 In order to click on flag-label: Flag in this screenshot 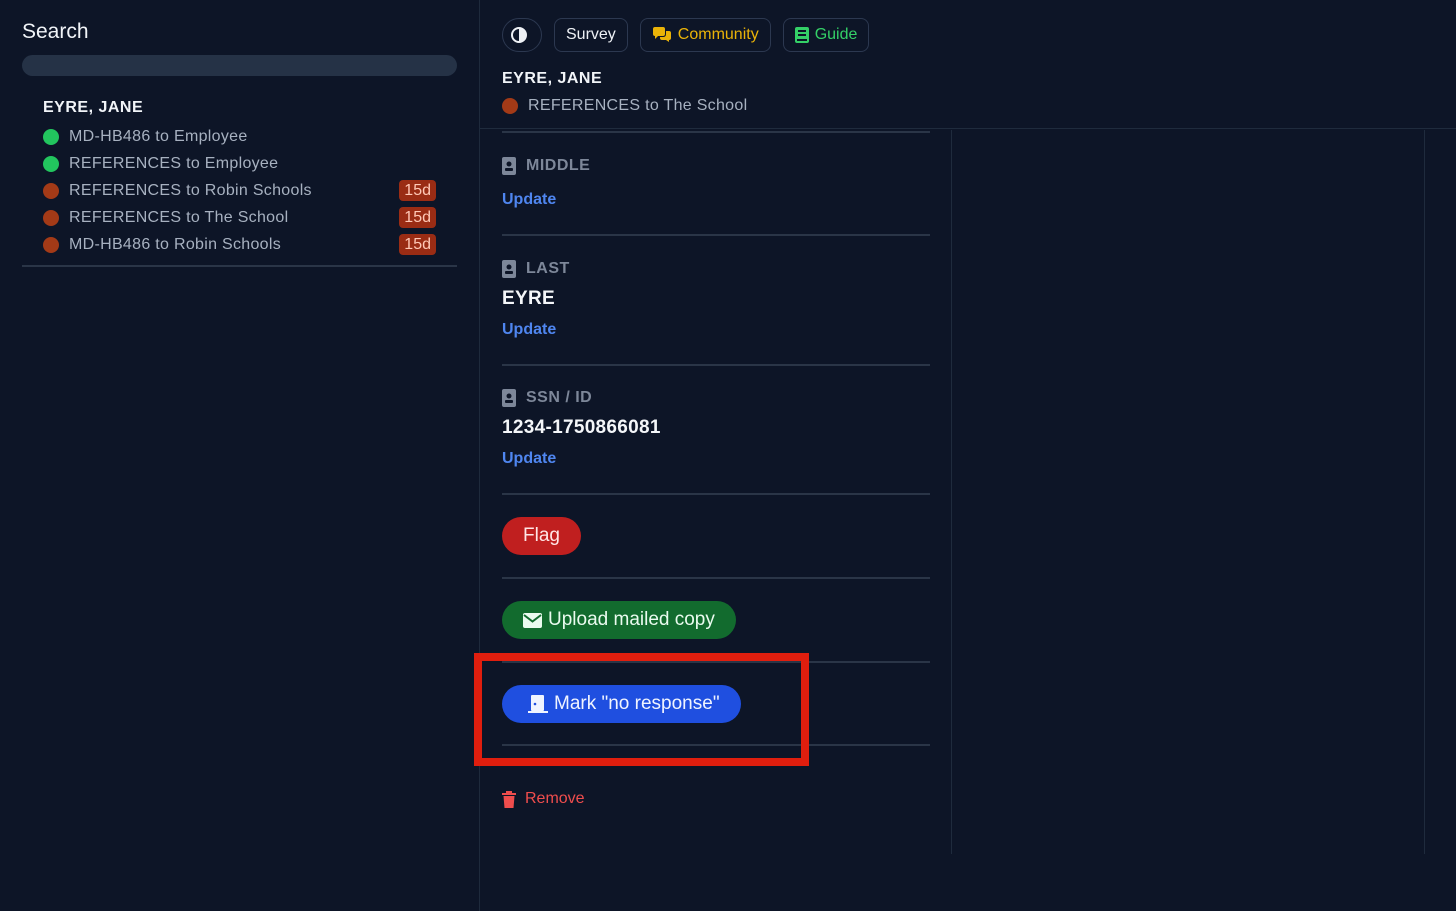, I will do `click(541, 535)`.